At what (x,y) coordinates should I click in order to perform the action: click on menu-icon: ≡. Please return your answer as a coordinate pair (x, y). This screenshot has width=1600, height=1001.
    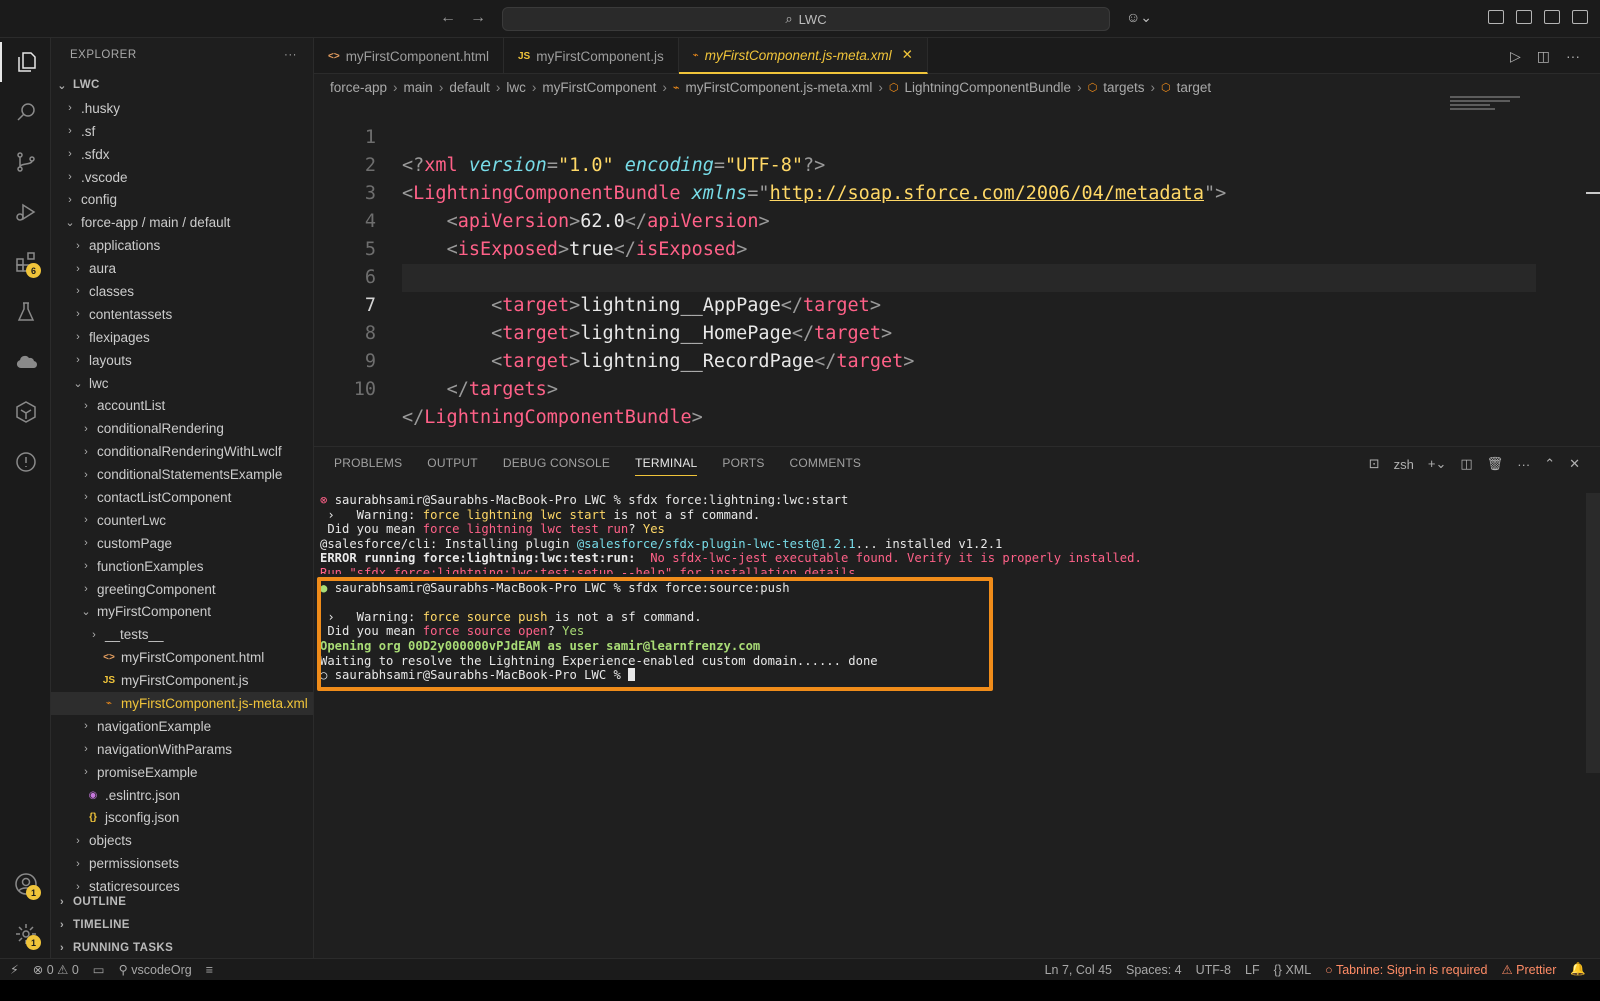
    Looking at the image, I should click on (209, 970).